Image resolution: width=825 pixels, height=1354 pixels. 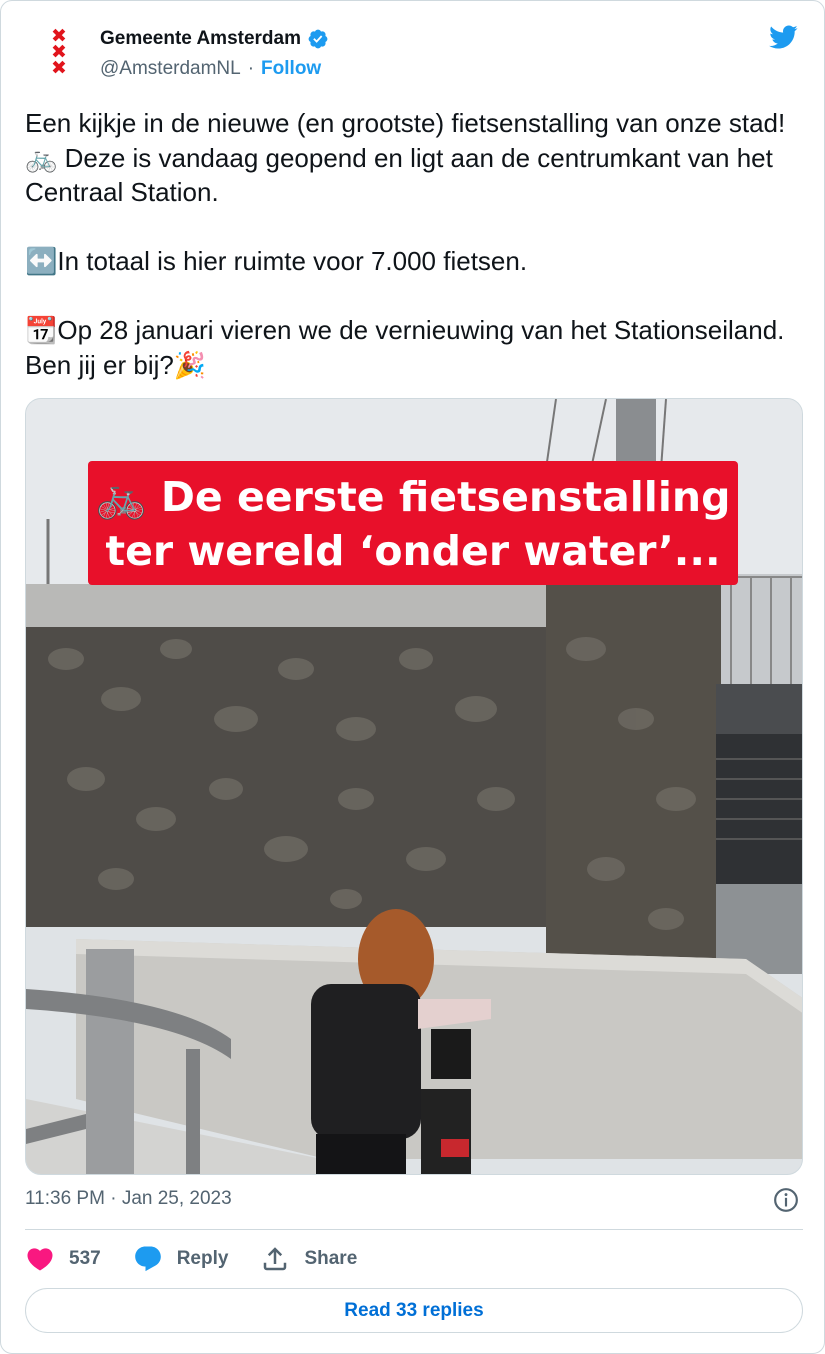 I want to click on like-count: 537, so click(x=85, y=1258).